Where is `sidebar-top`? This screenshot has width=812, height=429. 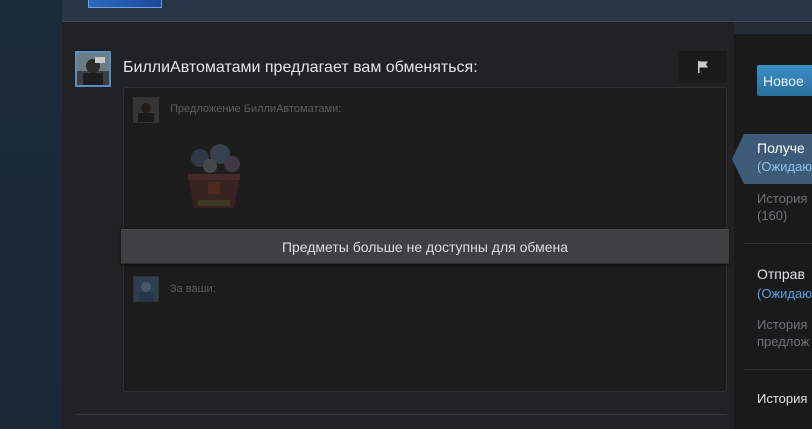
sidebar-top is located at coordinates (773, 28).